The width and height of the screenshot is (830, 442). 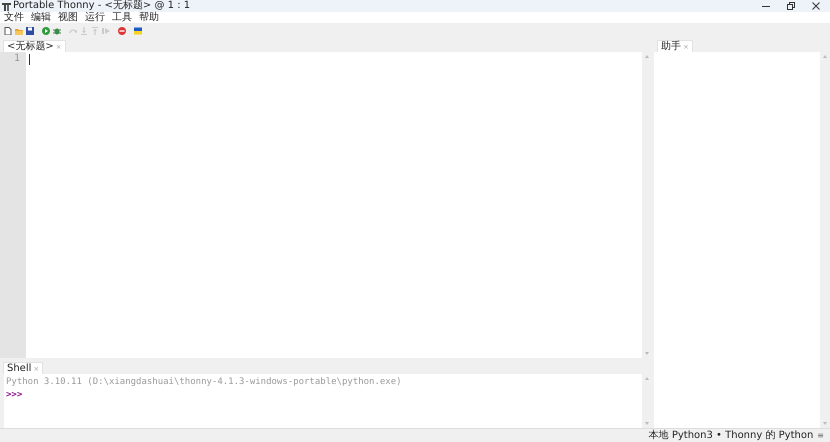 What do you see at coordinates (791, 6) in the screenshot?
I see `restore-icon` at bounding box center [791, 6].